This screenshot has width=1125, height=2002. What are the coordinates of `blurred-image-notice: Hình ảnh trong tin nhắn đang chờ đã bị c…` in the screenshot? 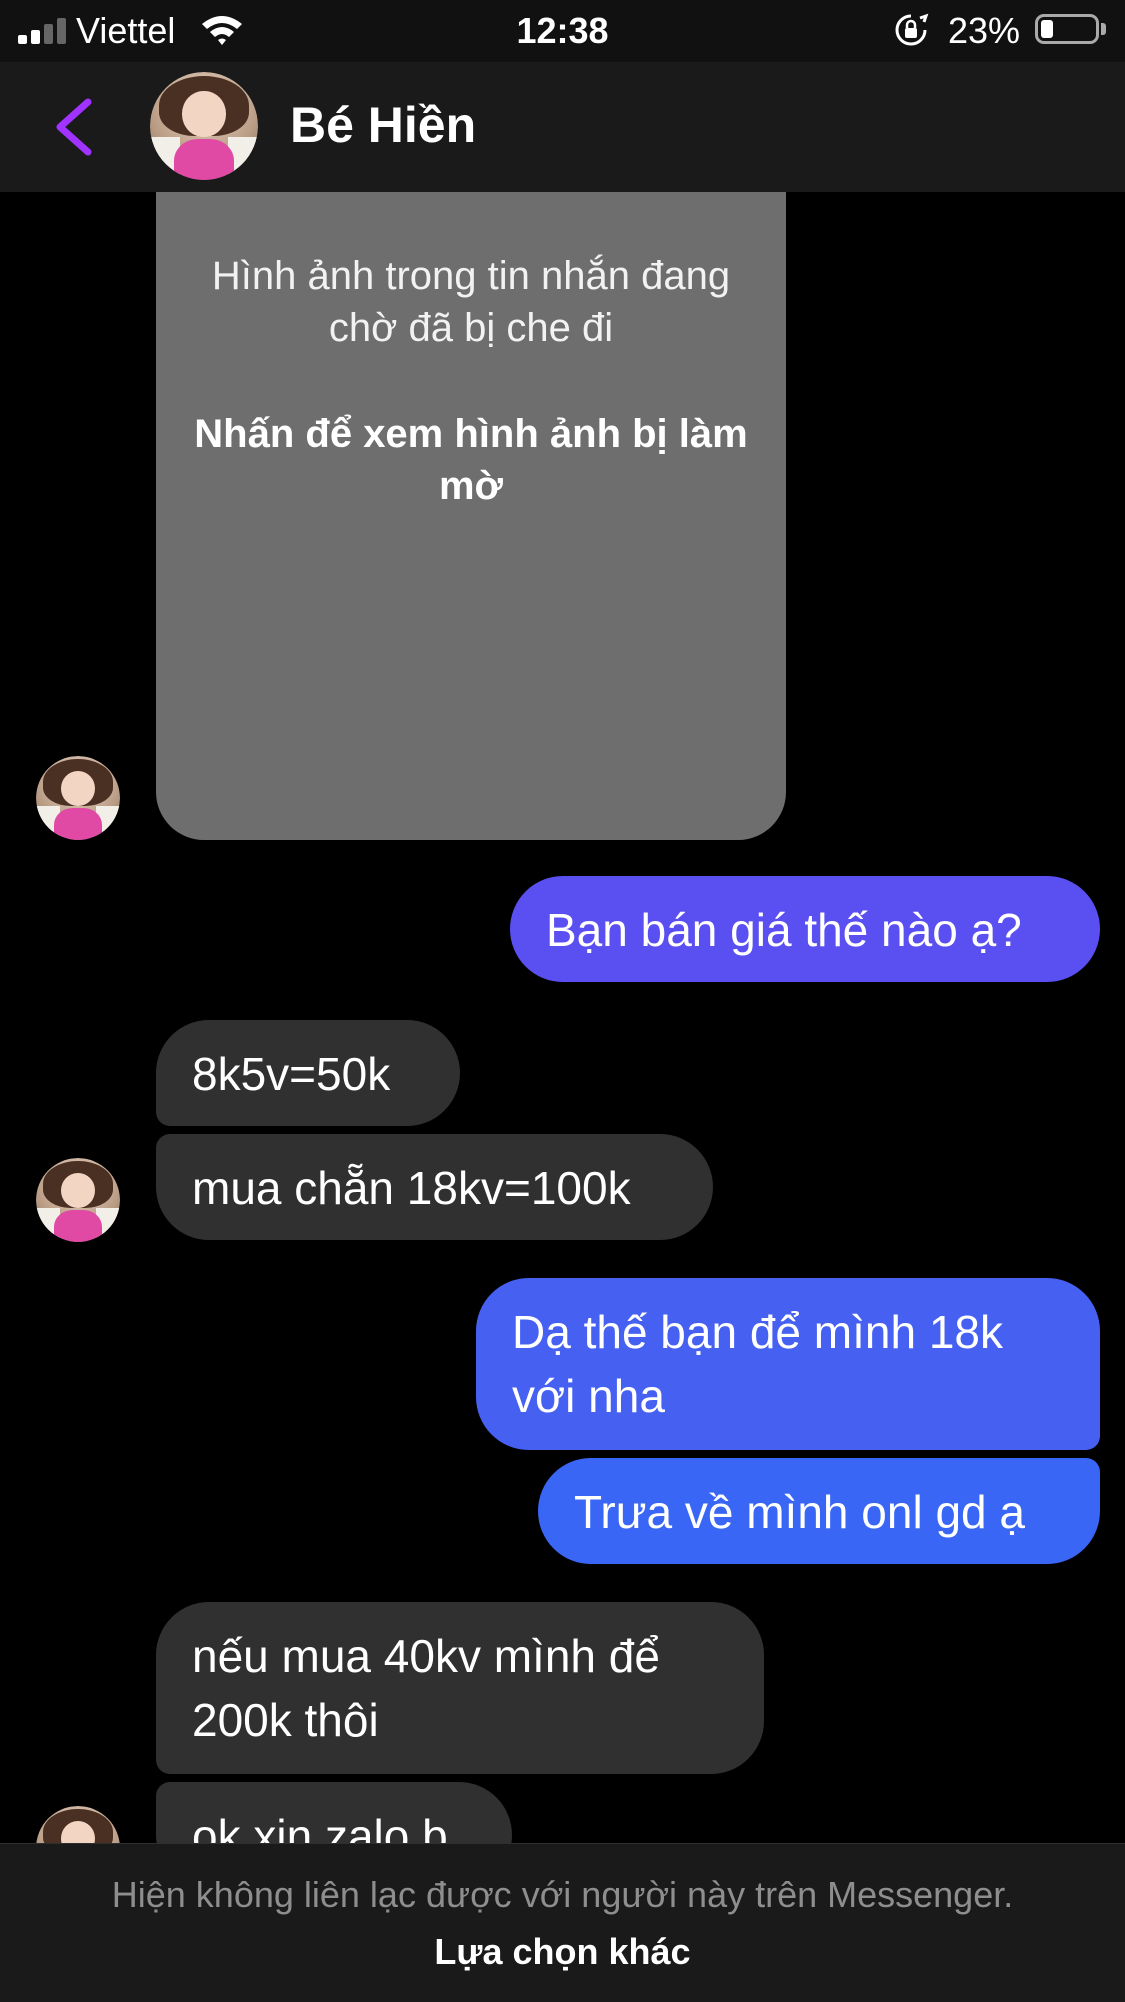 It's located at (471, 302).